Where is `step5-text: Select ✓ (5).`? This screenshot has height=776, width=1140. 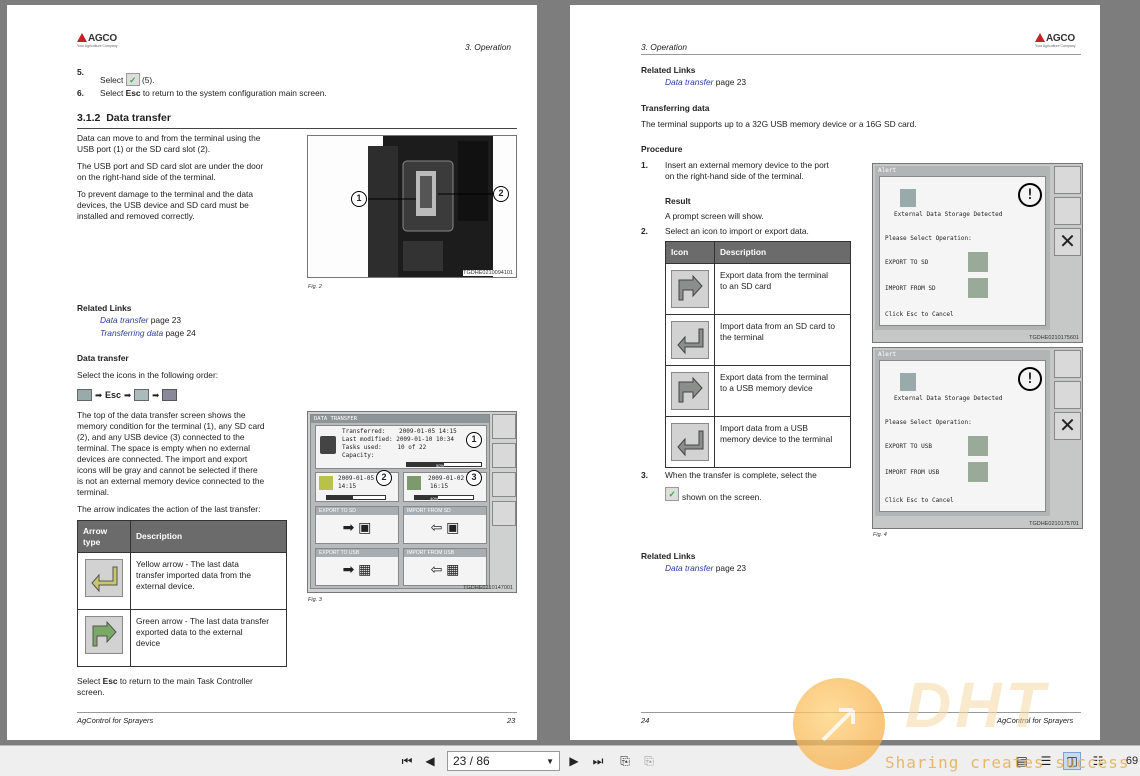
step5-text: Select ✓ (5). is located at coordinates (127, 79).